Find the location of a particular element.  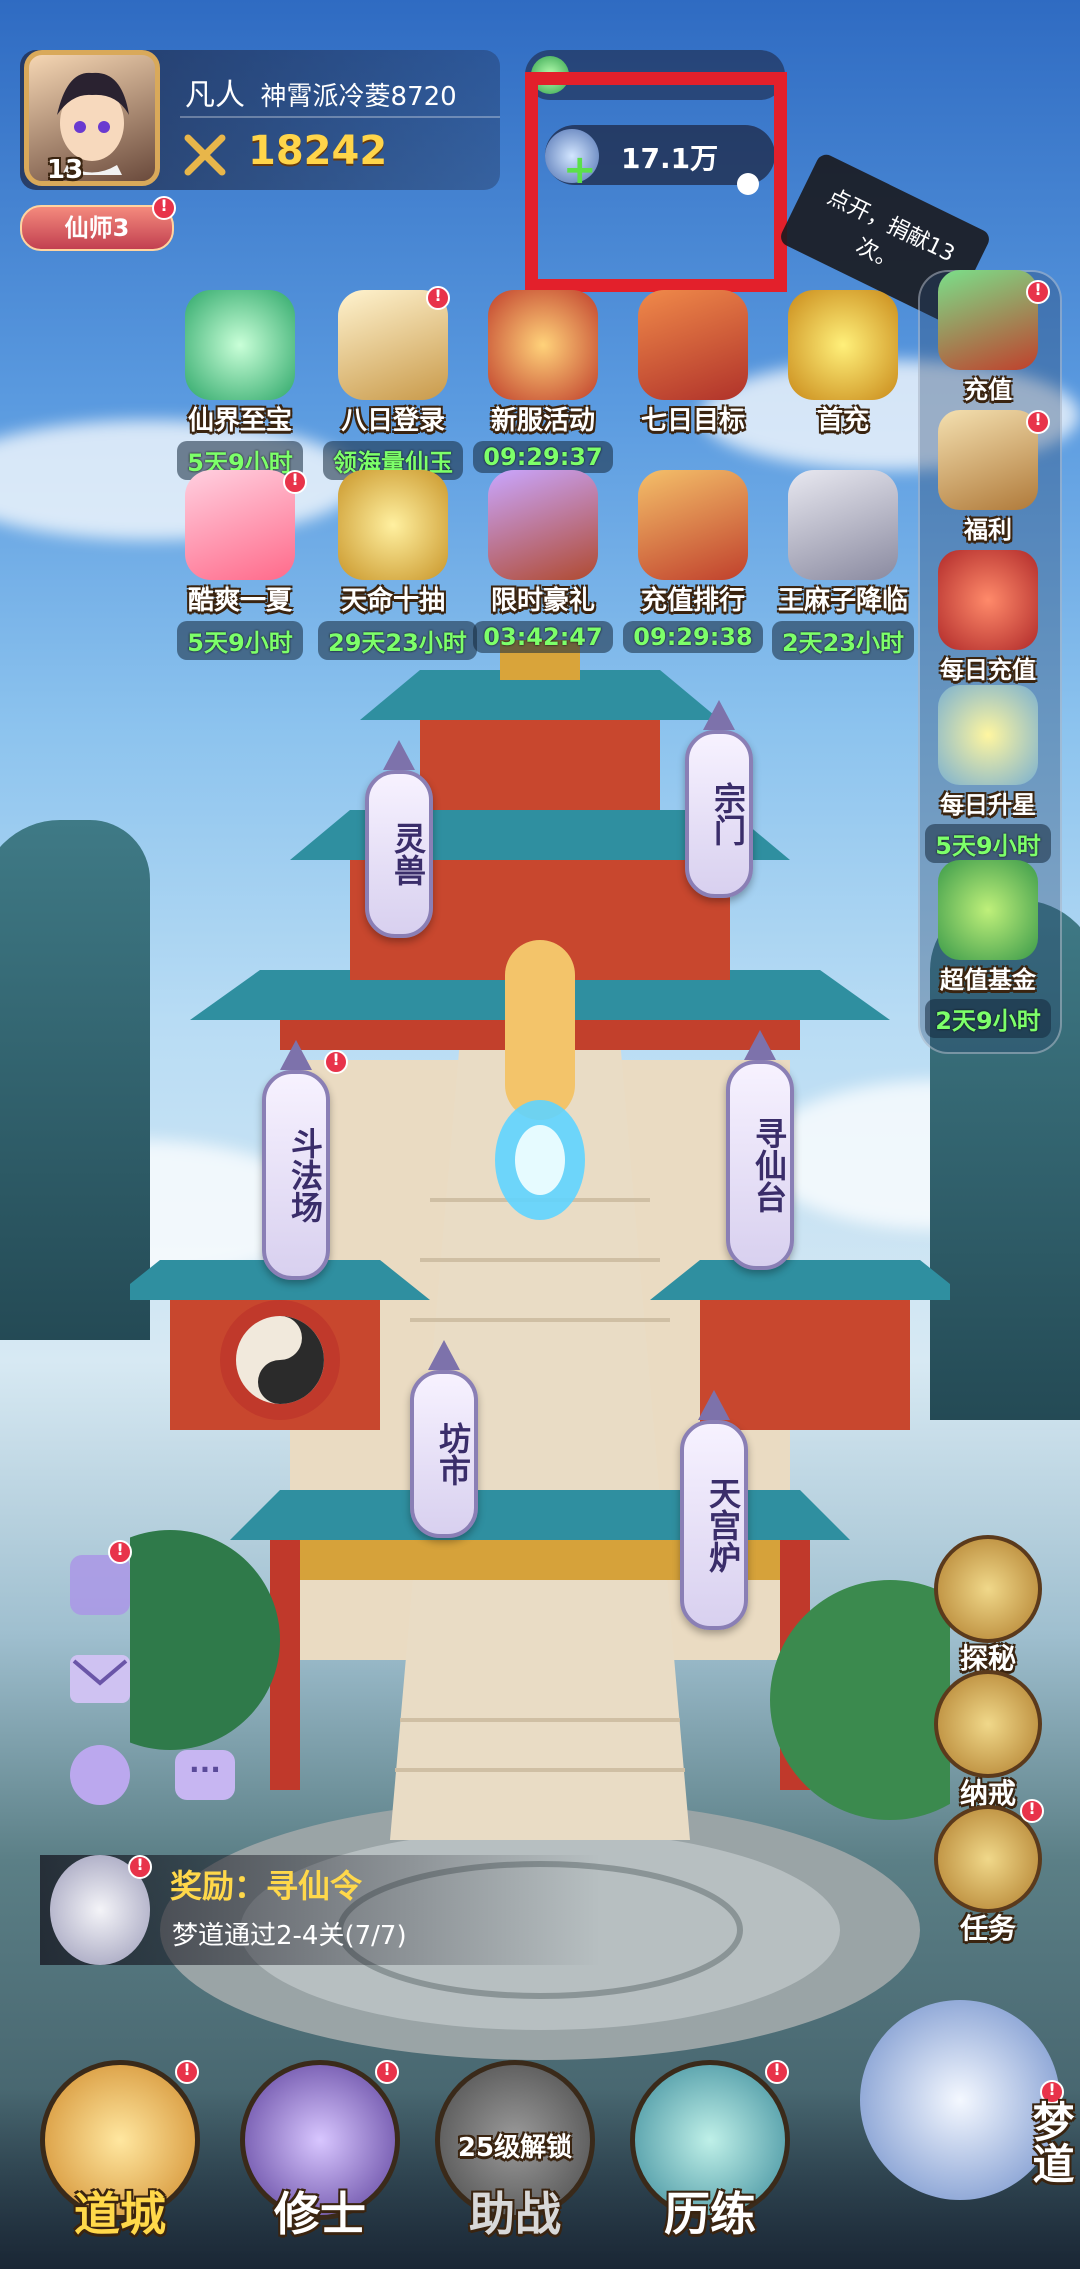

player-realm: 凡人 is located at coordinates (215, 95).